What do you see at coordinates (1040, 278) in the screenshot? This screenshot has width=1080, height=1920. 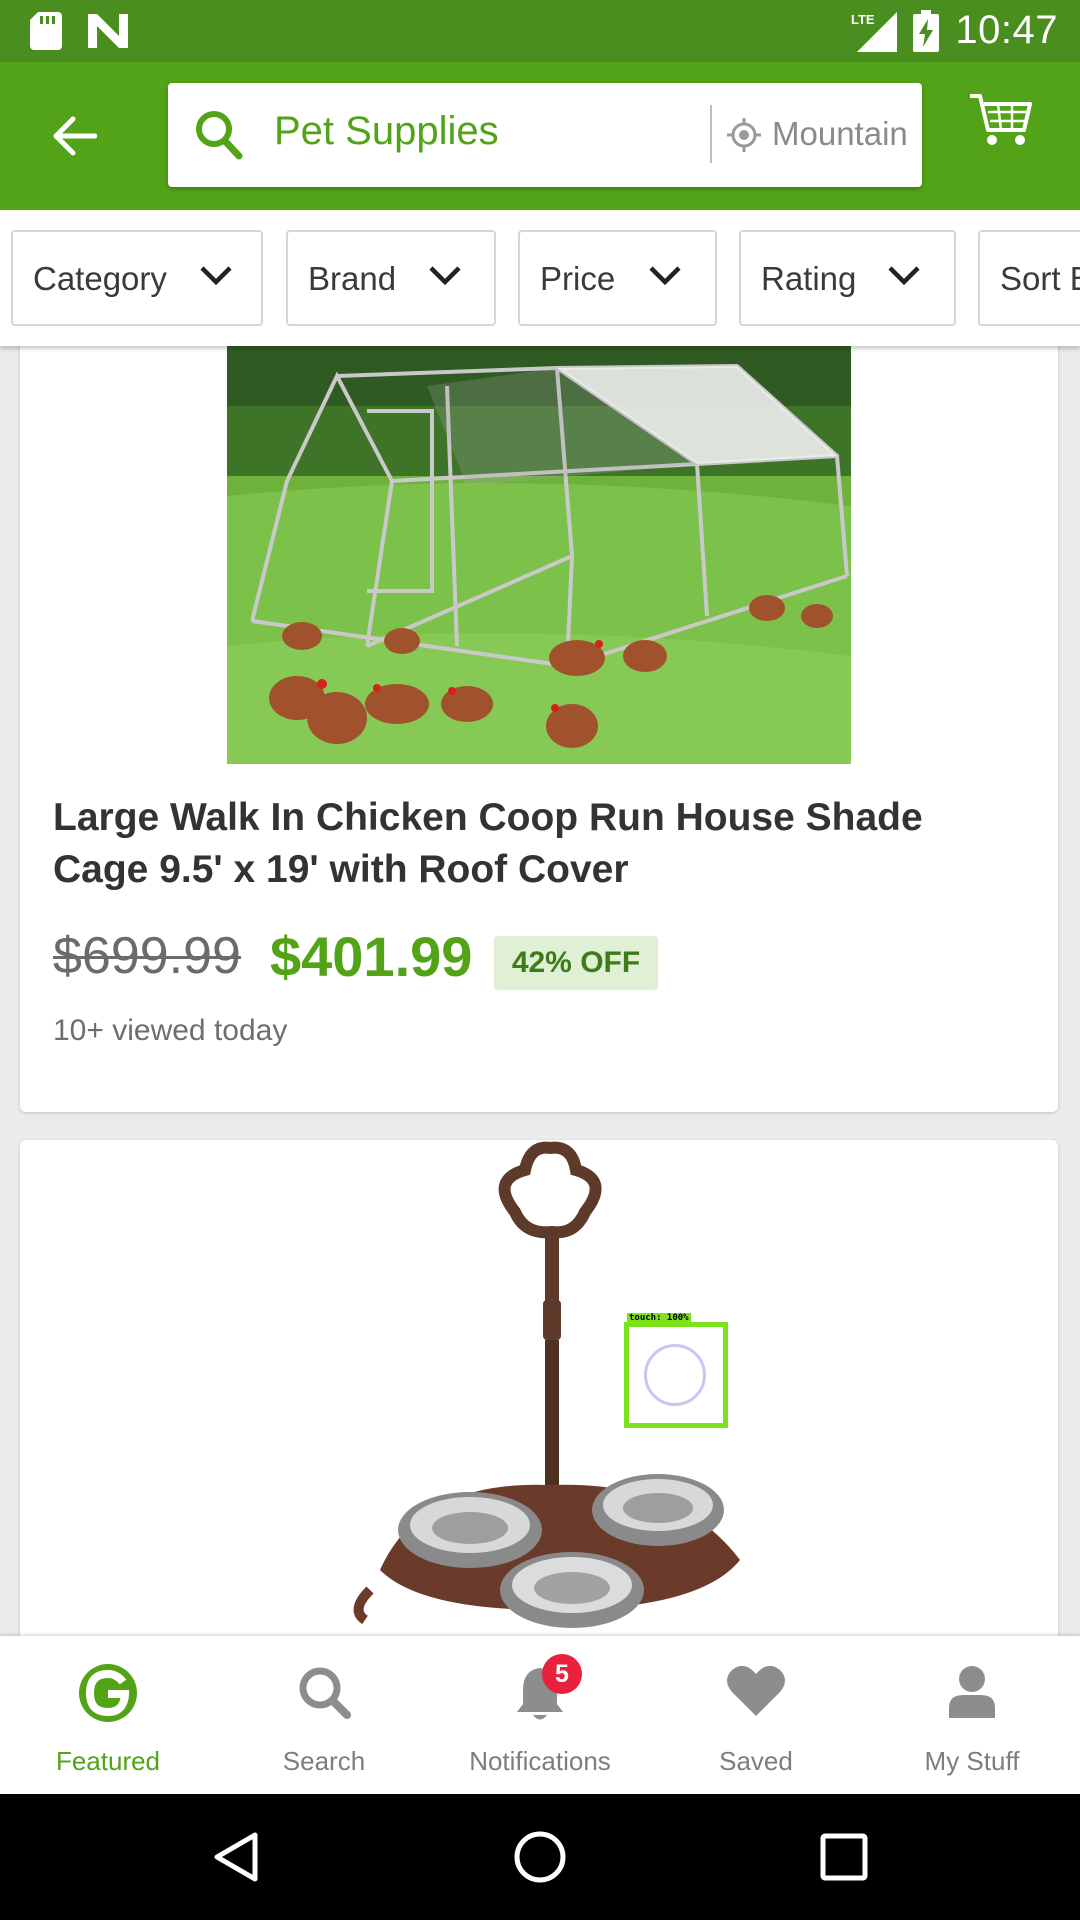 I see `filter-label: Sort By` at bounding box center [1040, 278].